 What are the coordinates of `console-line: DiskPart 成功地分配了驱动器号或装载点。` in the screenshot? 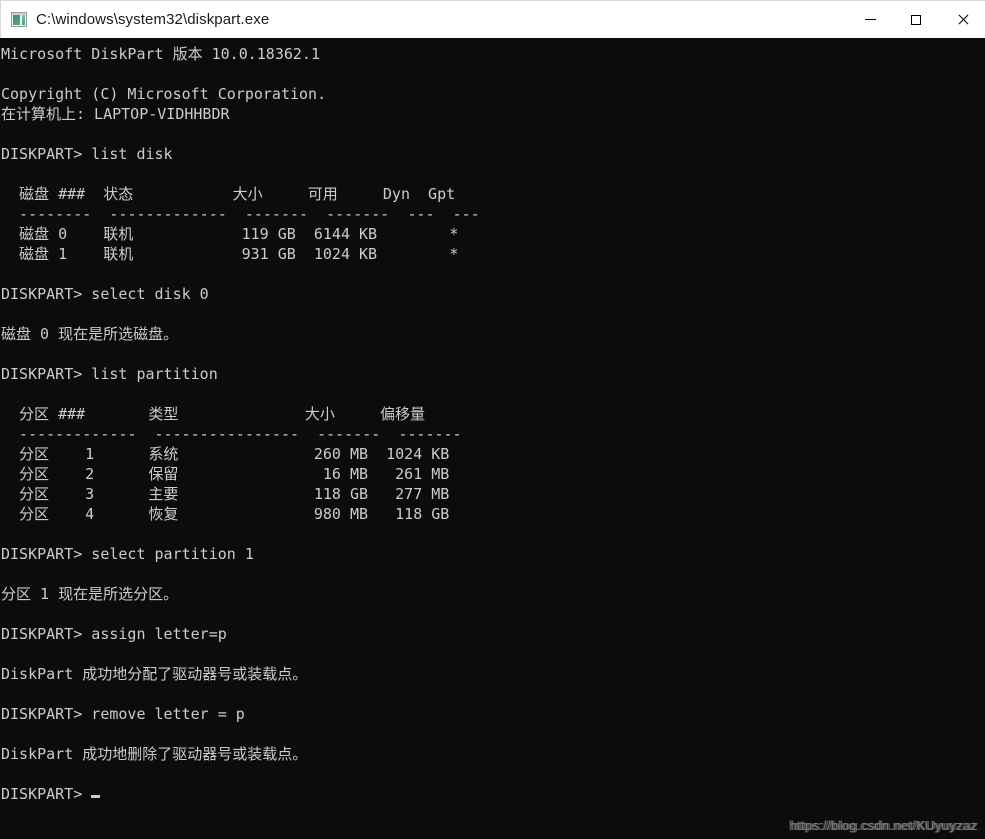 It's located at (154, 674).